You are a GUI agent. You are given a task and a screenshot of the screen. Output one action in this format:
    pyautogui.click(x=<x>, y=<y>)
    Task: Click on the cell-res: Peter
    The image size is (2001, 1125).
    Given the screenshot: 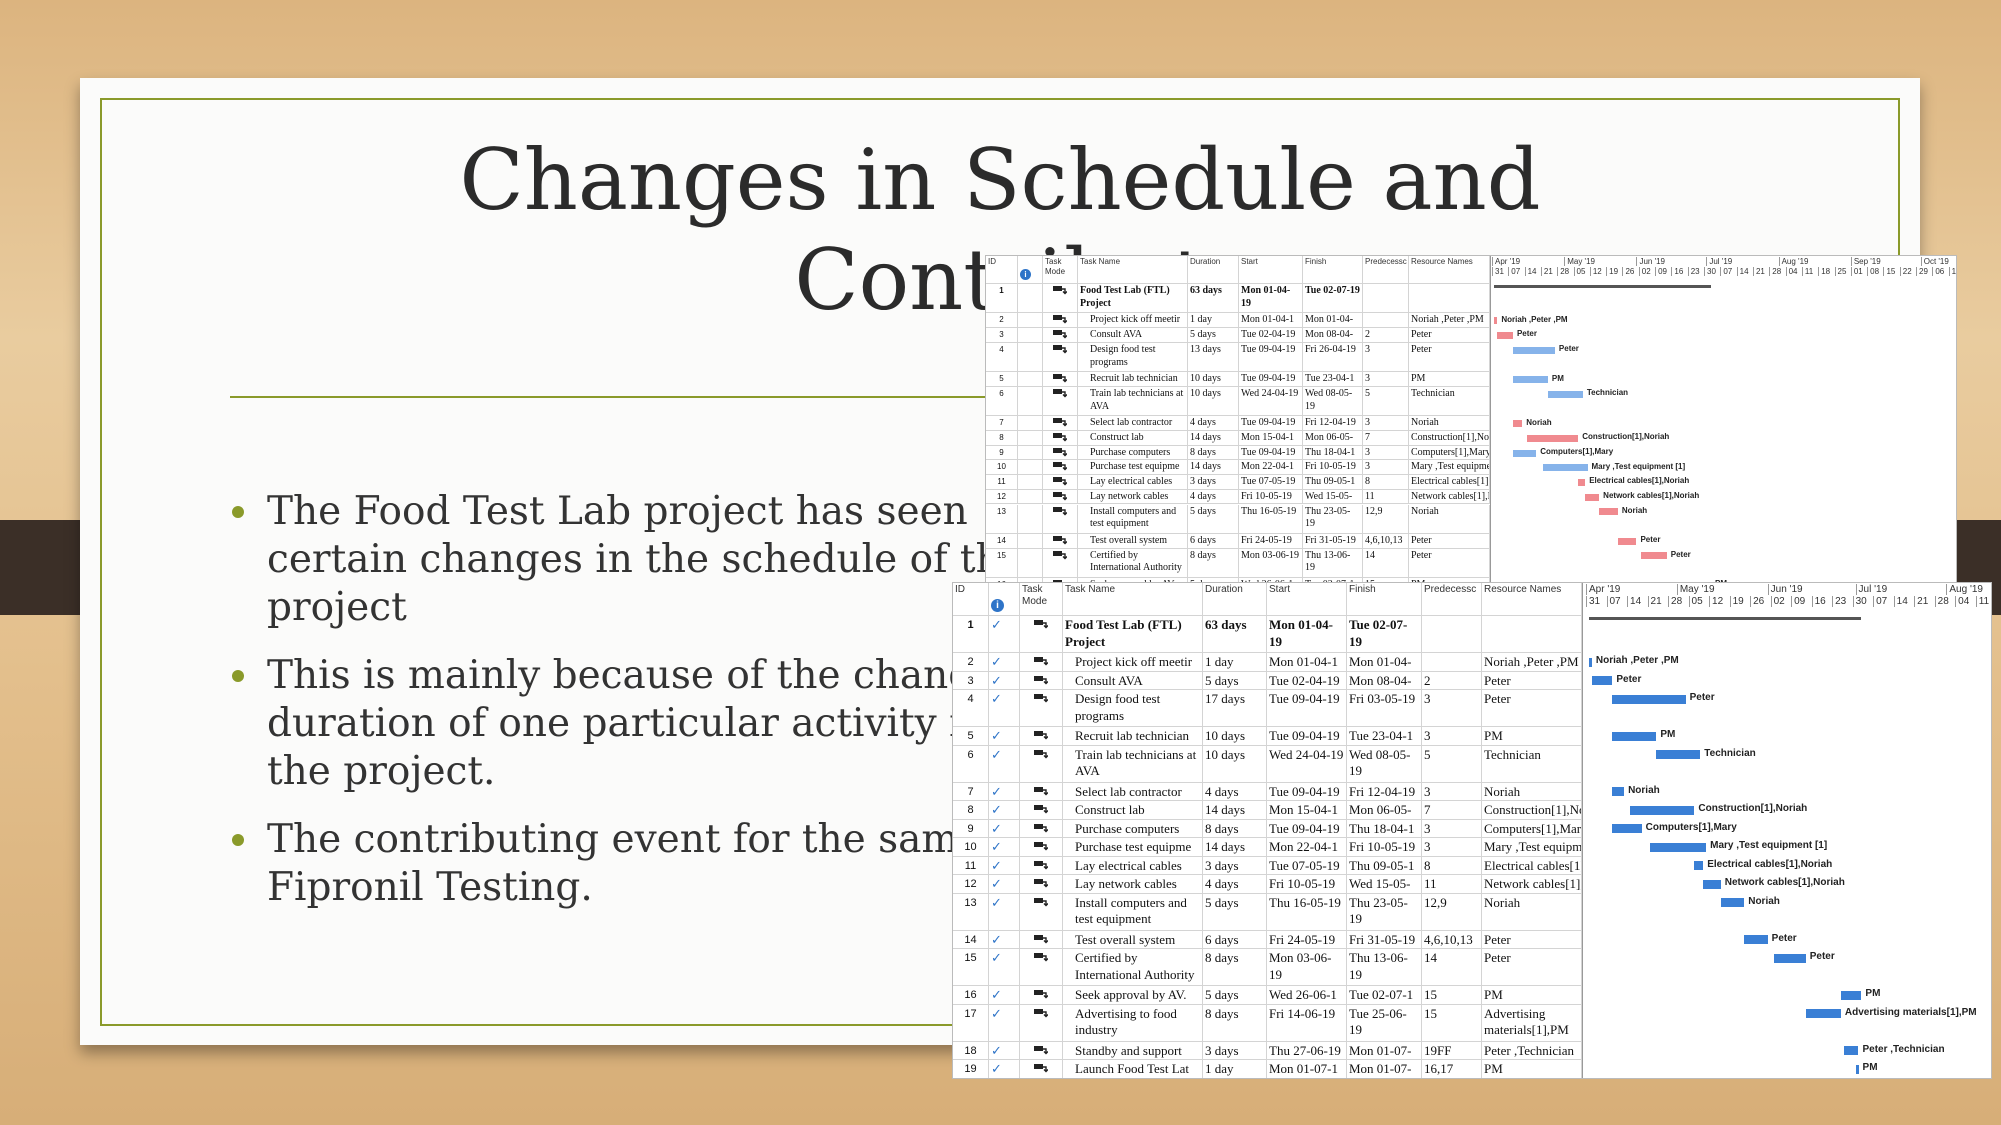 What is the action you would take?
    pyautogui.click(x=1532, y=680)
    